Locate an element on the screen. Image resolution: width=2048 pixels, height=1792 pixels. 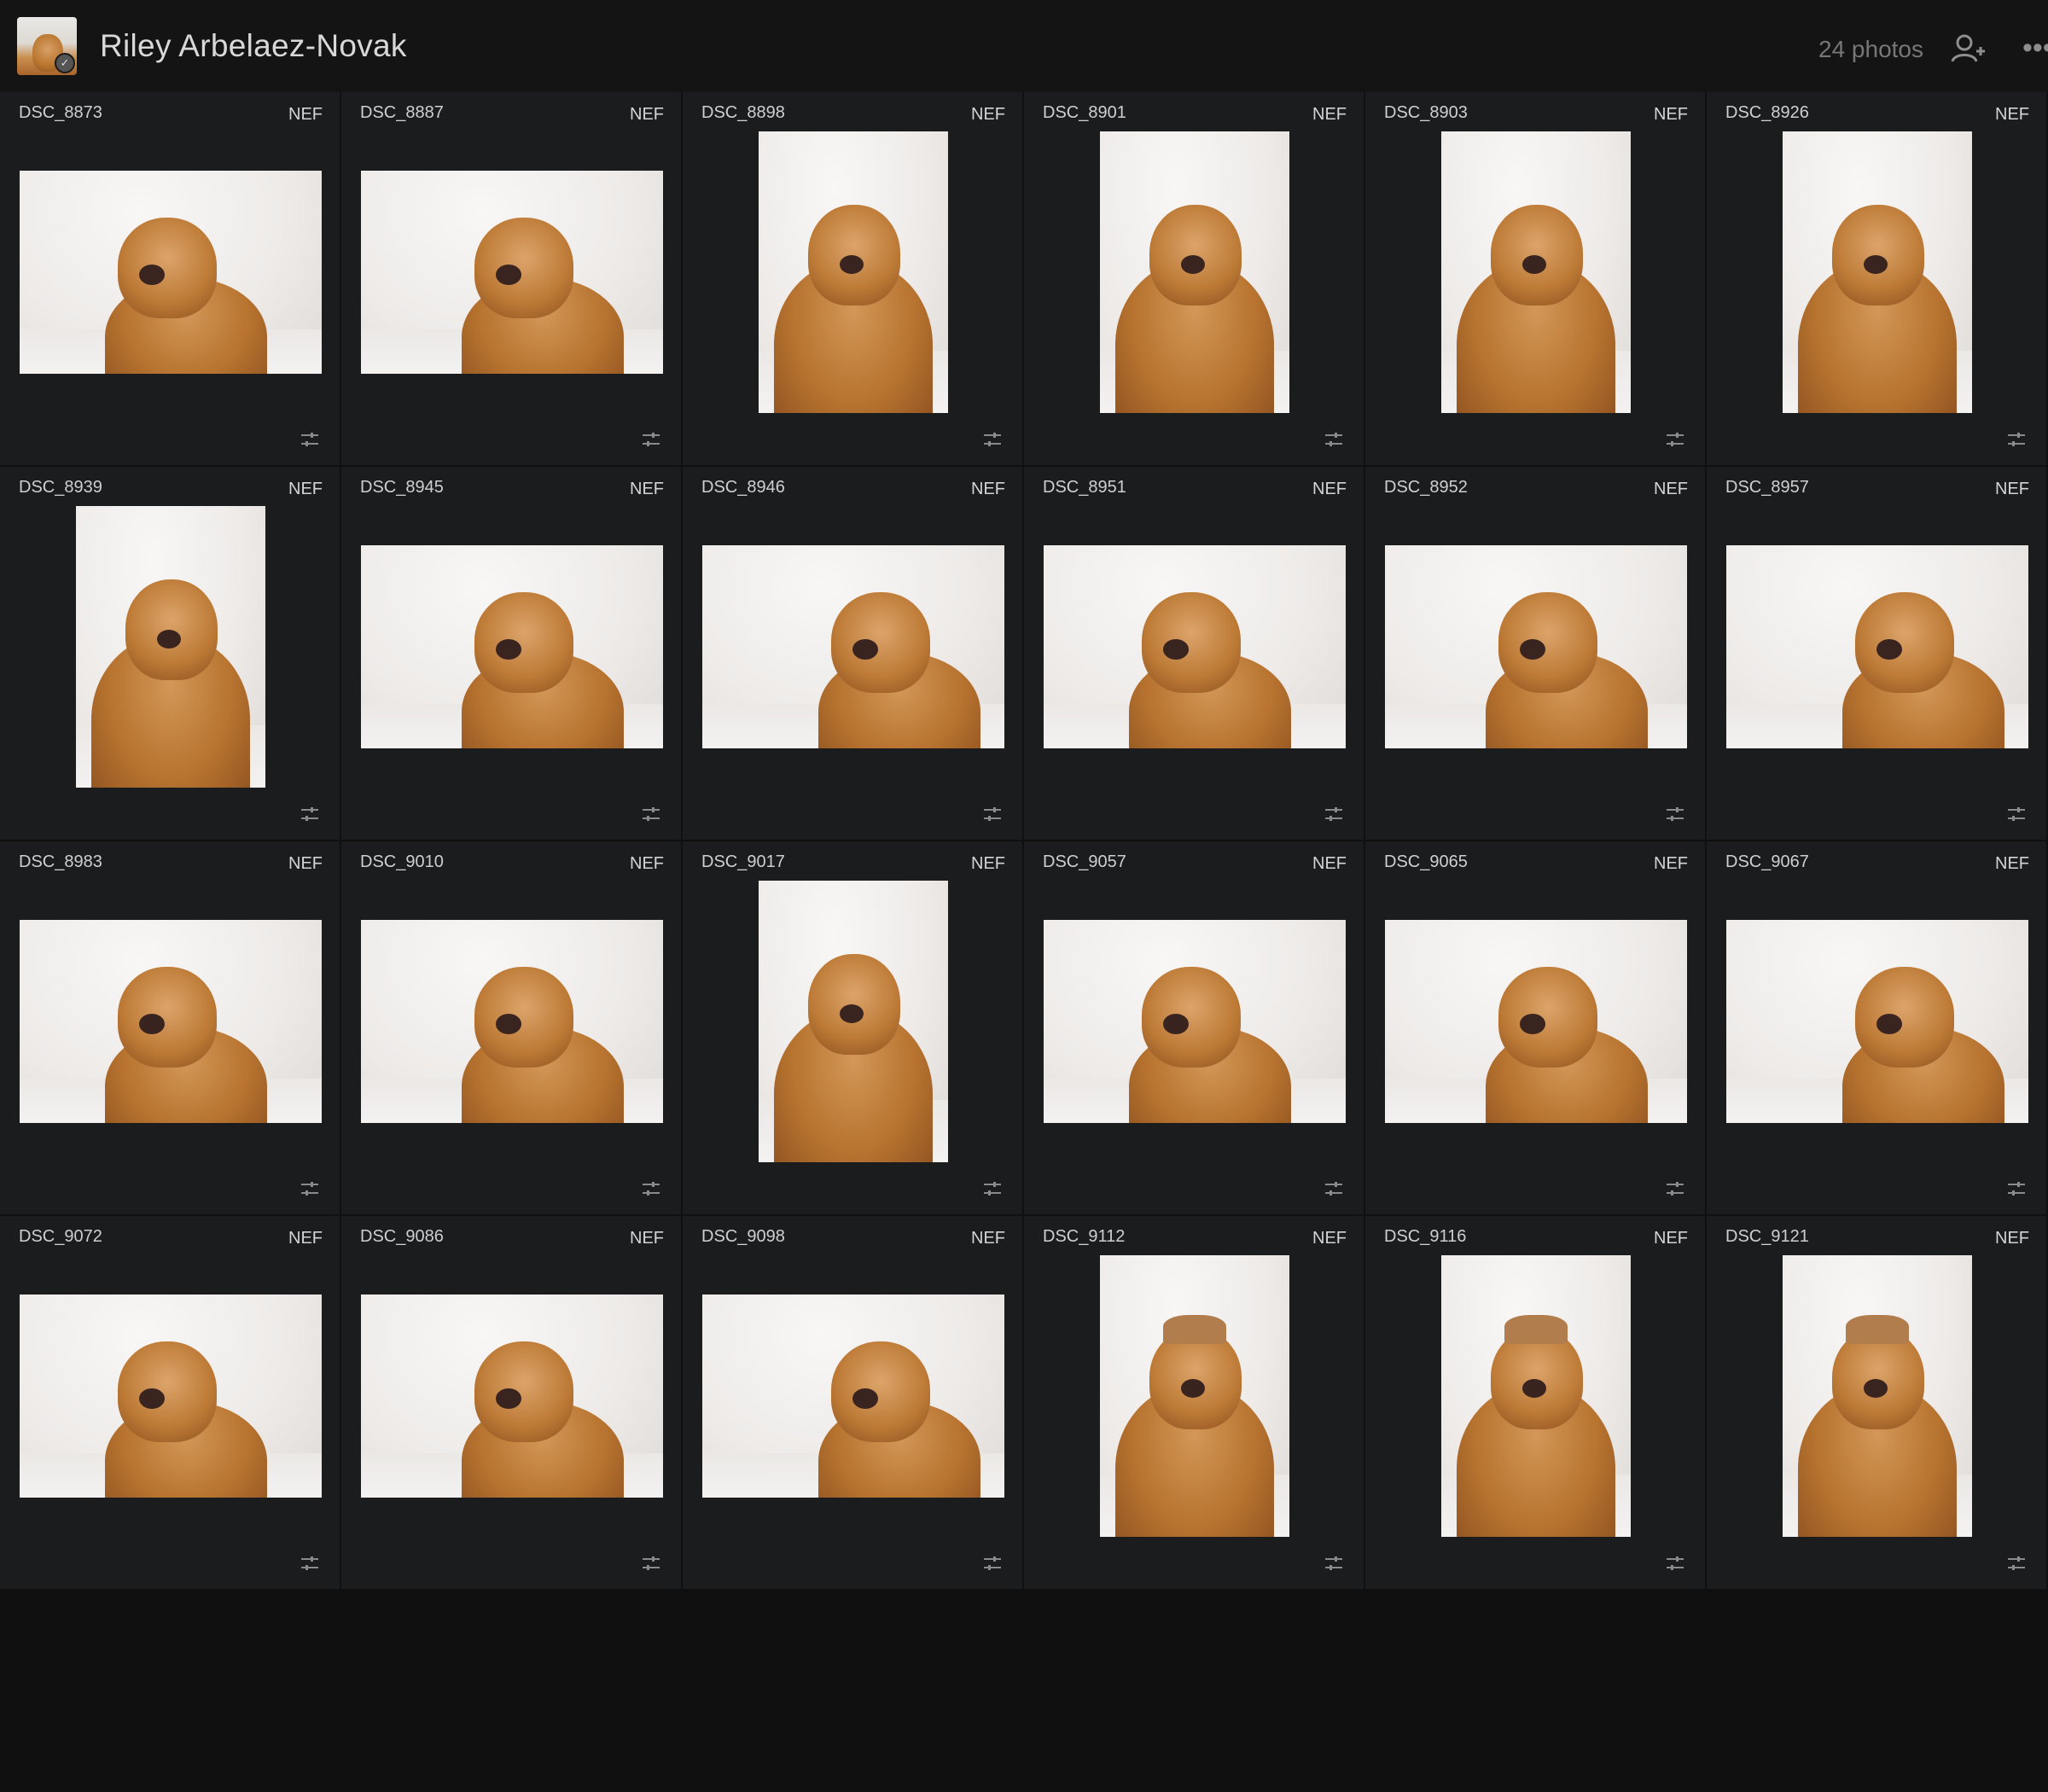
photo-cell-dsc-8887: DSC_8887 NEF is located at coordinates (512, 279).